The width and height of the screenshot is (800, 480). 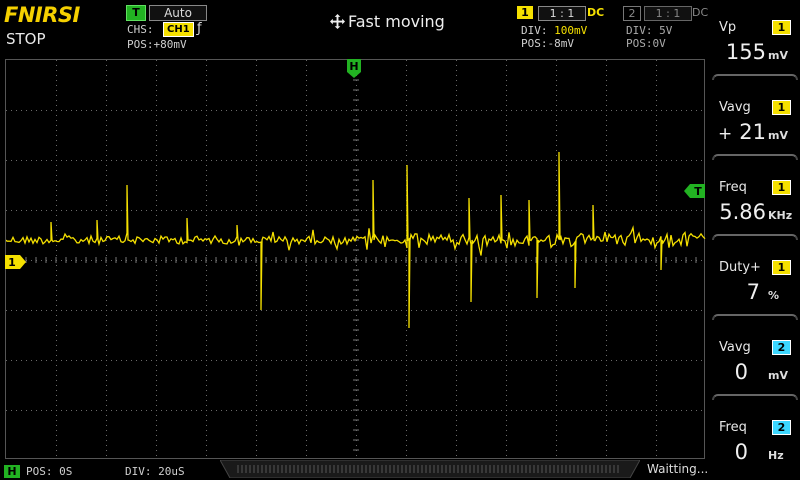 I want to click on trigger-mode-button: Auto, so click(x=178, y=13).